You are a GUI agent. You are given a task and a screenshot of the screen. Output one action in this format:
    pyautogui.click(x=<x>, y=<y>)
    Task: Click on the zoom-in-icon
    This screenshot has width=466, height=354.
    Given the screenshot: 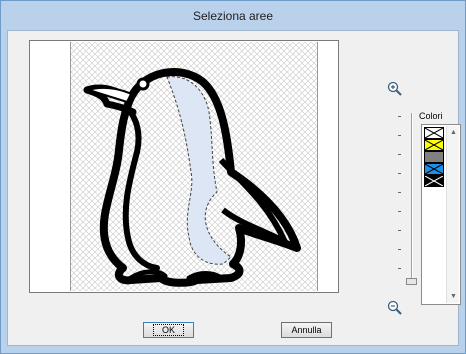 What is the action you would take?
    pyautogui.click(x=395, y=89)
    